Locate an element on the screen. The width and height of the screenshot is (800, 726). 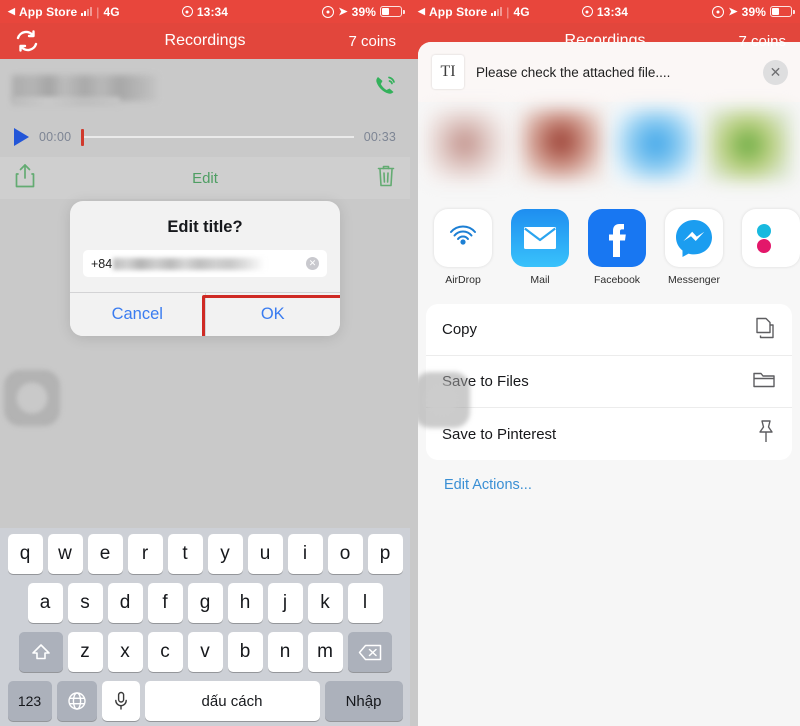
seek-bar is located at coordinates (217, 137).